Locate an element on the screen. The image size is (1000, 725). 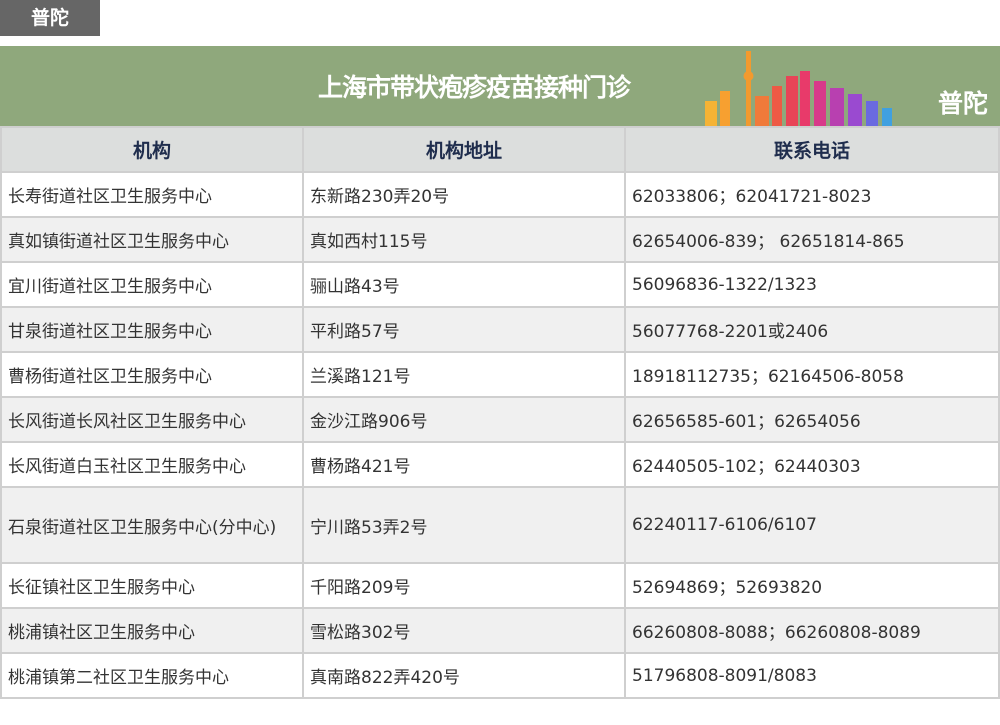
cell-institution: 长寿街道社区卫生服务中心 is located at coordinates (152, 194).